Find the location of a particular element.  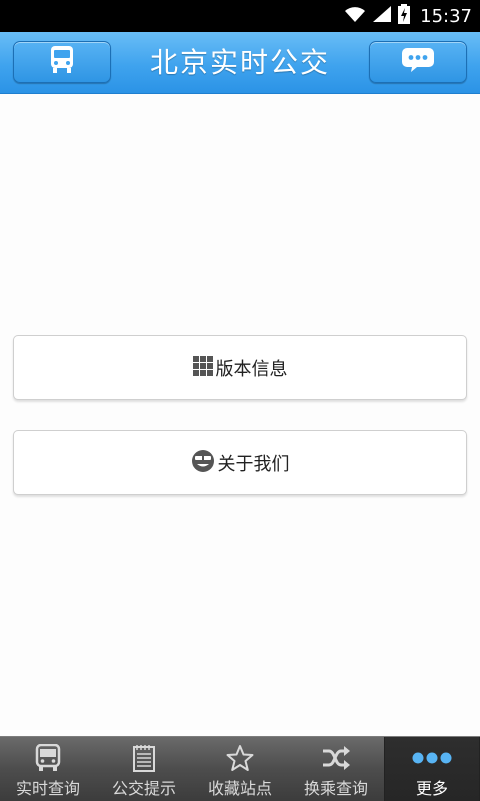

version-info-button: 版本信息 is located at coordinates (240, 367).